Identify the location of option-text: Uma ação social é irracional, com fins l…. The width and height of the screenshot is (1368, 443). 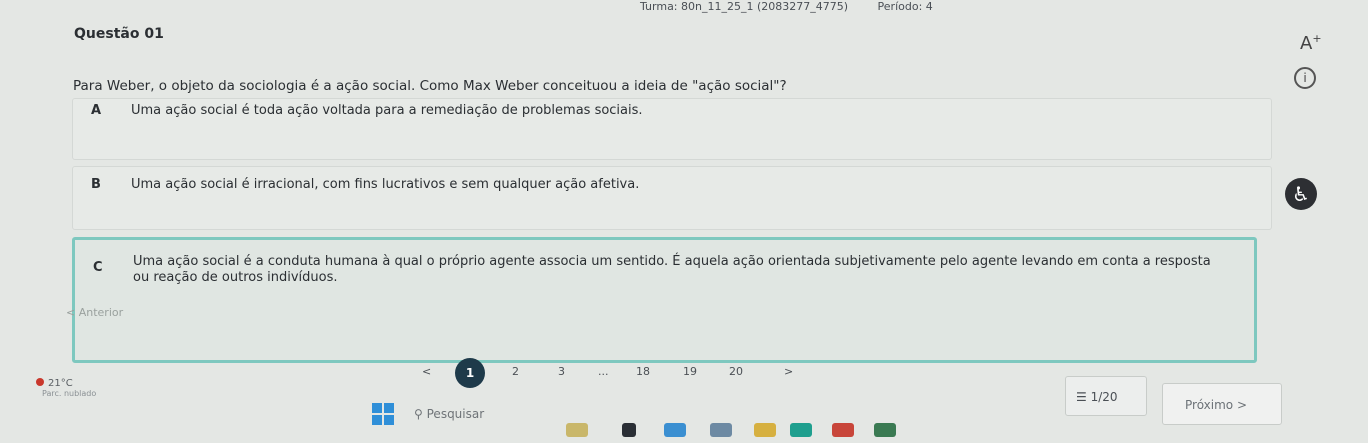
(385, 184).